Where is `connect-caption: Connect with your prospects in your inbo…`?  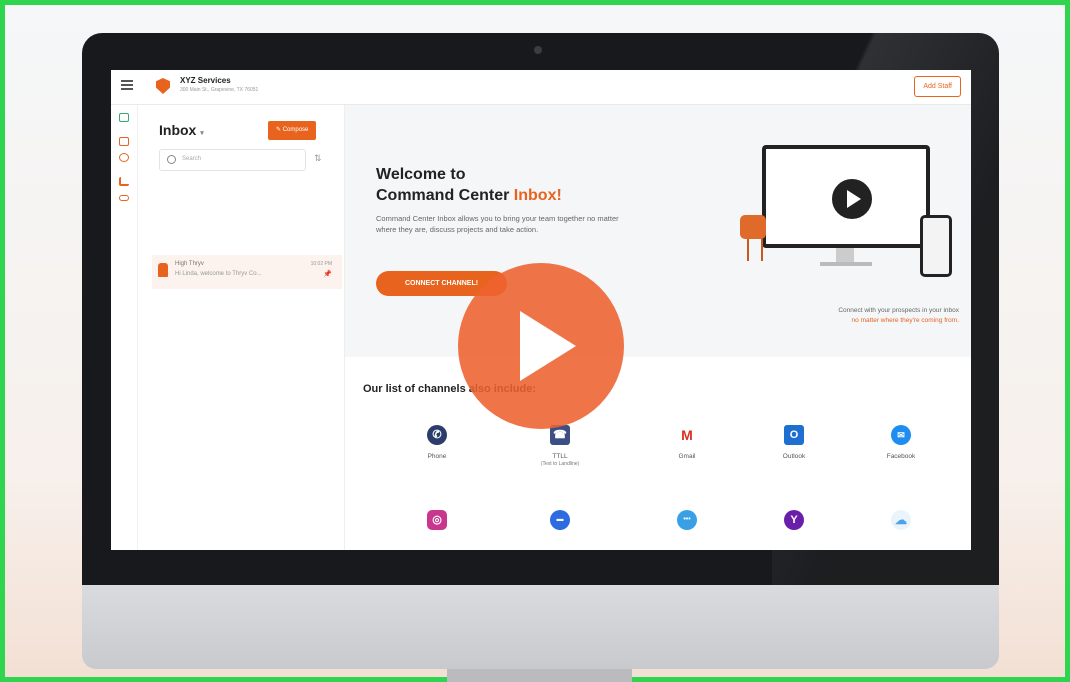 connect-caption: Connect with your prospects in your inbo… is located at coordinates (898, 316).